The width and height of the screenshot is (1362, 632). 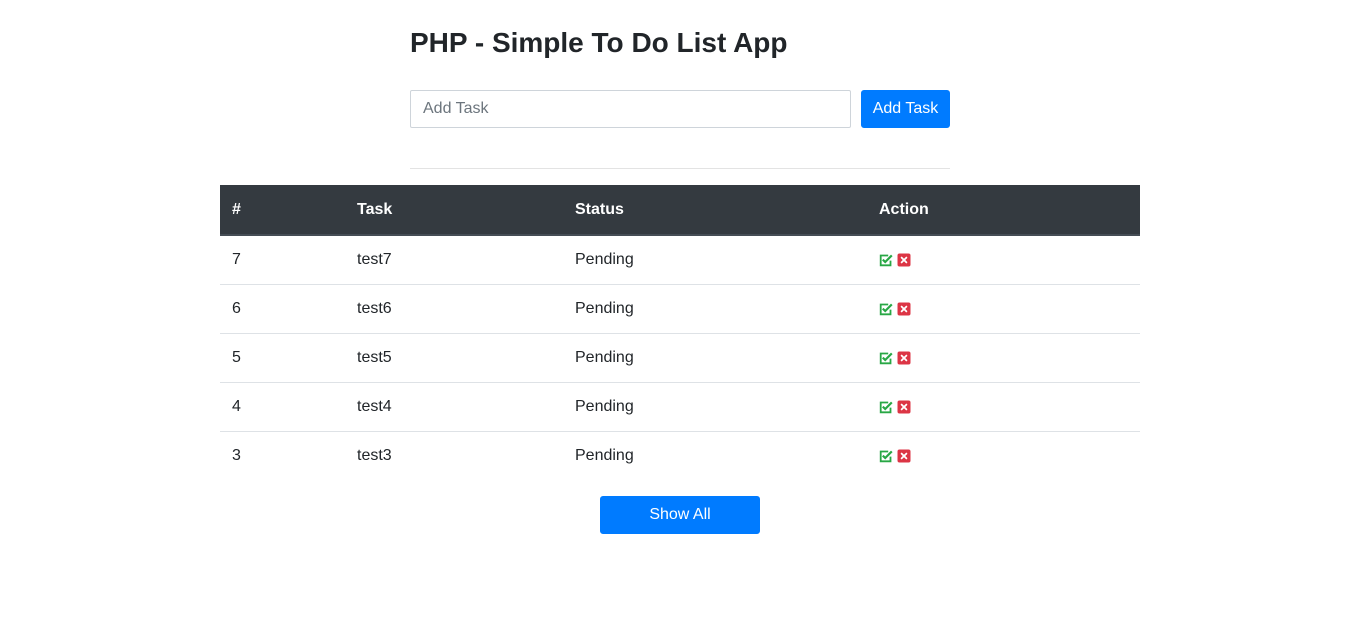 What do you see at coordinates (454, 309) in the screenshot?
I see `task-name: test6` at bounding box center [454, 309].